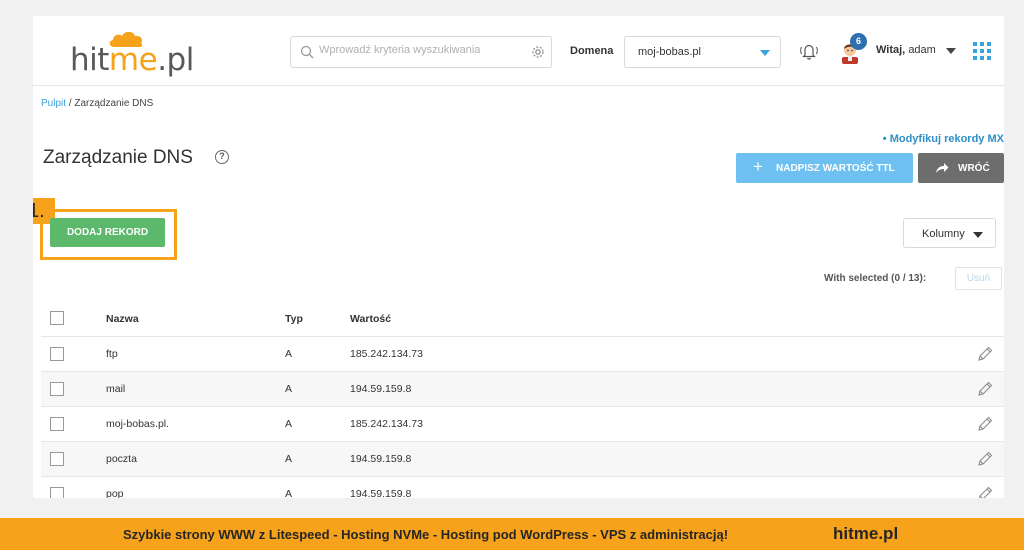  What do you see at coordinates (758, 166) in the screenshot?
I see `plus-icon: +` at bounding box center [758, 166].